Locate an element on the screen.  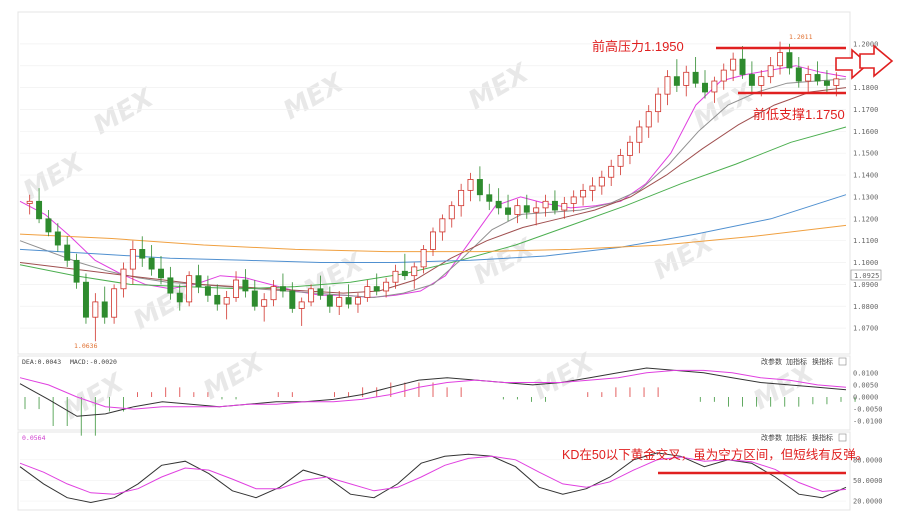
add-indicator-button: 加指标 is located at coordinates (796, 361).